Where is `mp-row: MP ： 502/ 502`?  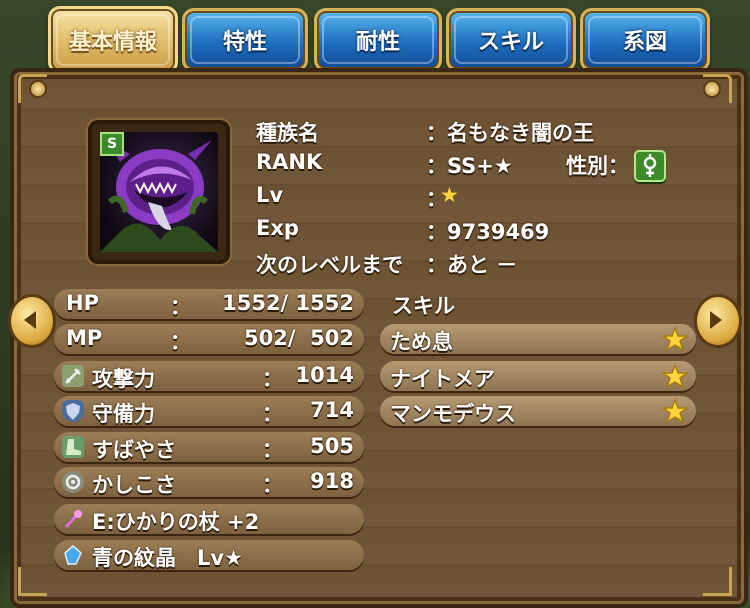
mp-row: MP ： 502/ 502 is located at coordinates (209, 339).